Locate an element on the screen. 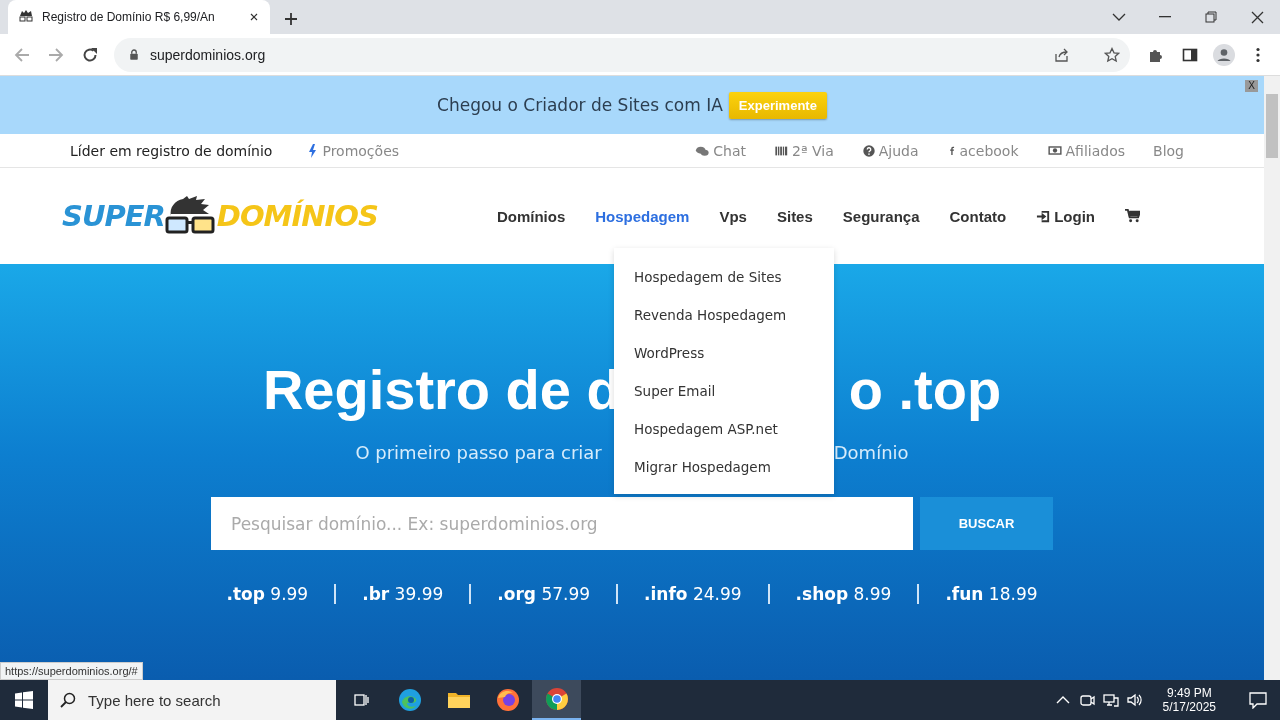 Image resolution: width=1280 pixels, height=720 pixels. scrollbar is located at coordinates (1272, 378).